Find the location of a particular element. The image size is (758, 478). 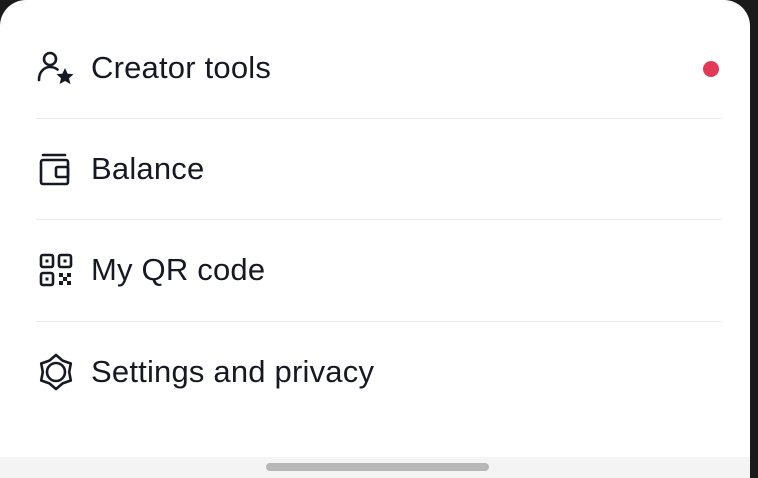

menu-item-label: Creator tools is located at coordinates (181, 67).